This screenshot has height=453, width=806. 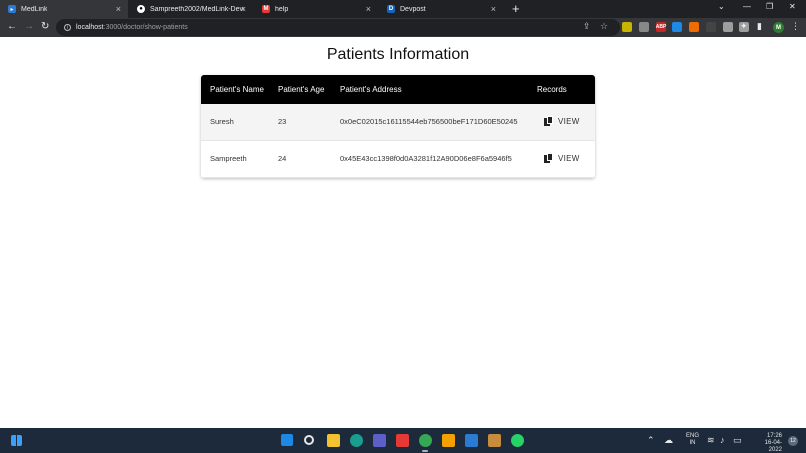 I want to click on chrome-icon, so click(x=425, y=440).